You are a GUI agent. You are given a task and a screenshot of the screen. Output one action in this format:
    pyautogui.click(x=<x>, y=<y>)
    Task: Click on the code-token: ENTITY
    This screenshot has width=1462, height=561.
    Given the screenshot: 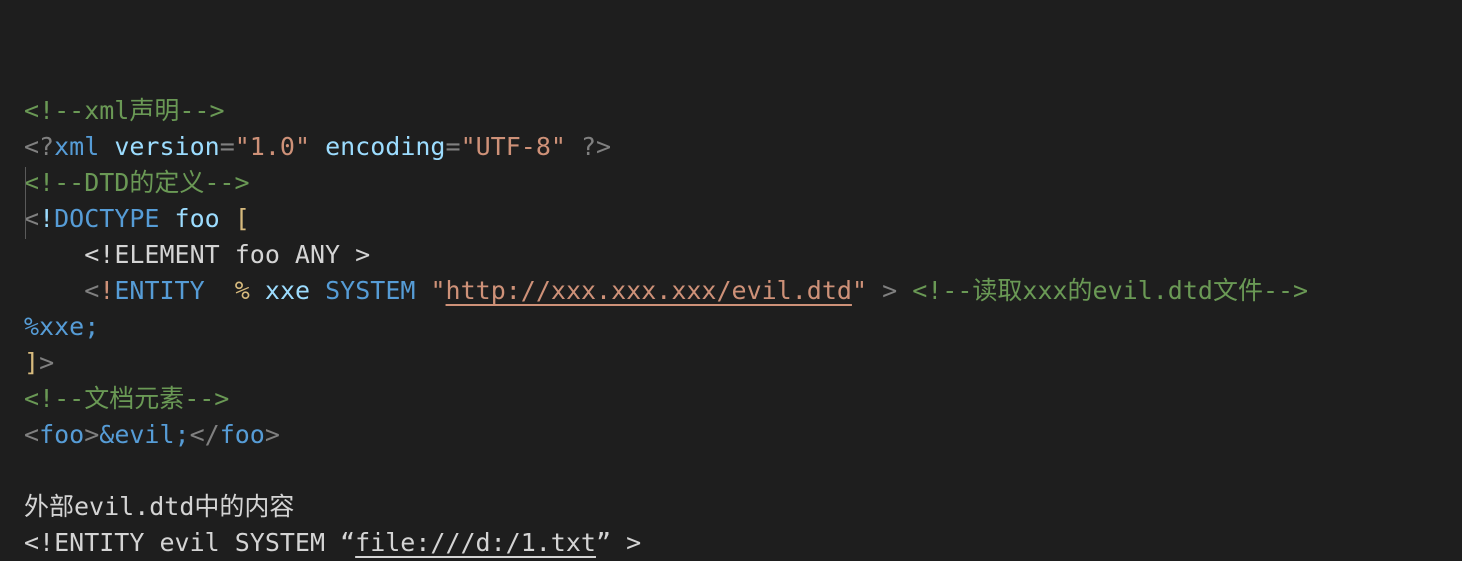 What is the action you would take?
    pyautogui.click(x=159, y=290)
    